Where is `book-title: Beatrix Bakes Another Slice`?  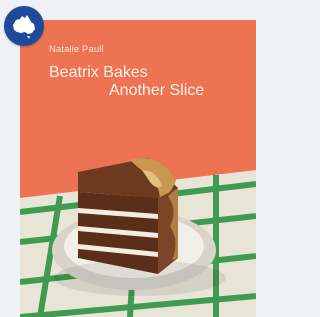
book-title: Beatrix Bakes Another Slice is located at coordinates (149, 82).